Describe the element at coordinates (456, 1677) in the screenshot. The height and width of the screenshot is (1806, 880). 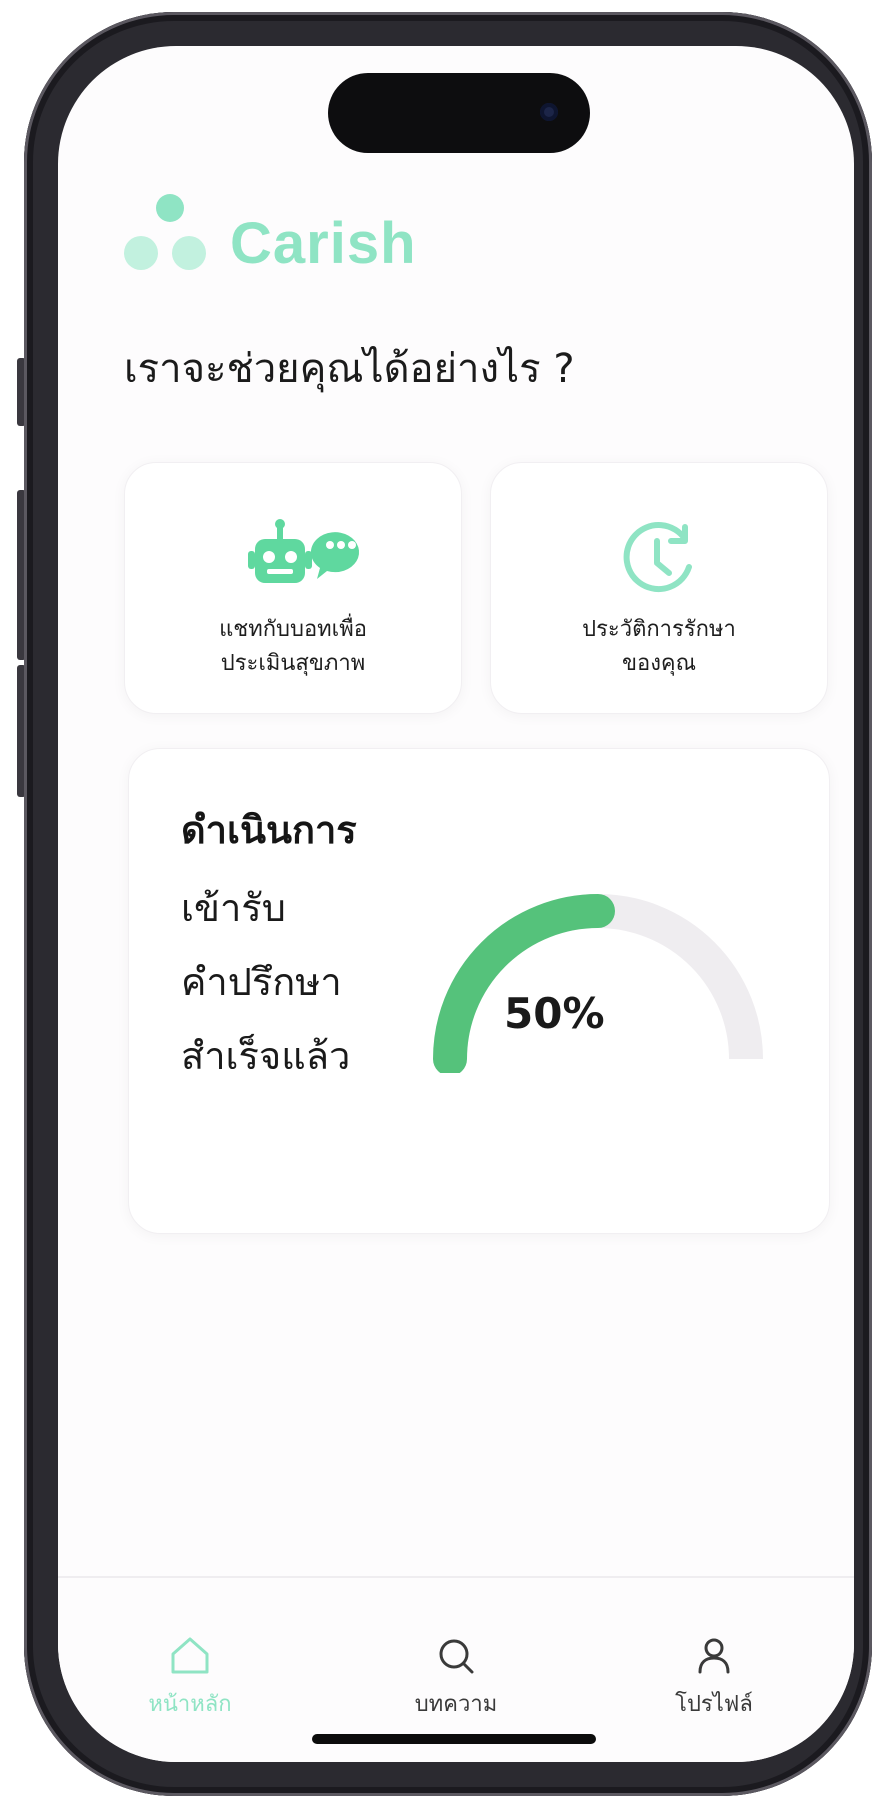
I see `tab-articles: บทความ` at that location.